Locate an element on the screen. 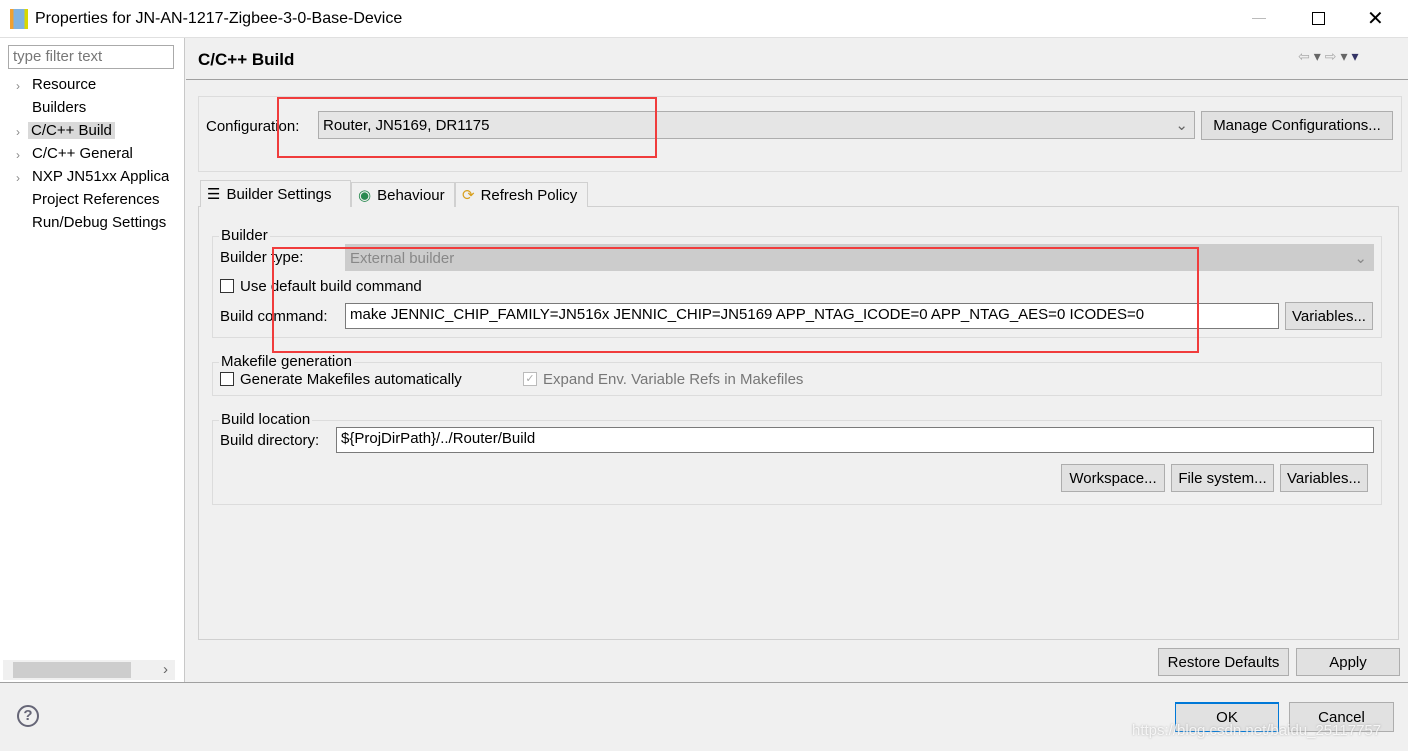 This screenshot has width=1408, height=751. watermark: https://blog.csdn.net/baidu_25117757 is located at coordinates (1257, 730).